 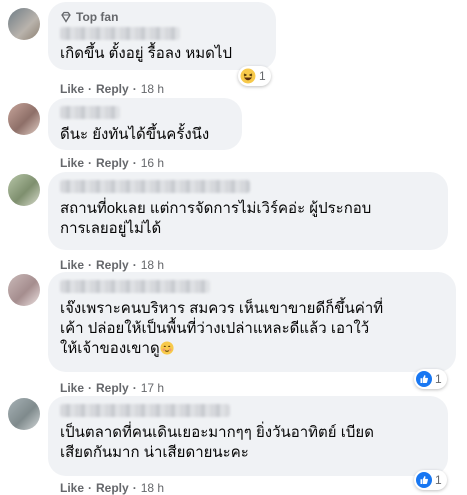 I want to click on diamond-icon, so click(x=66, y=17).